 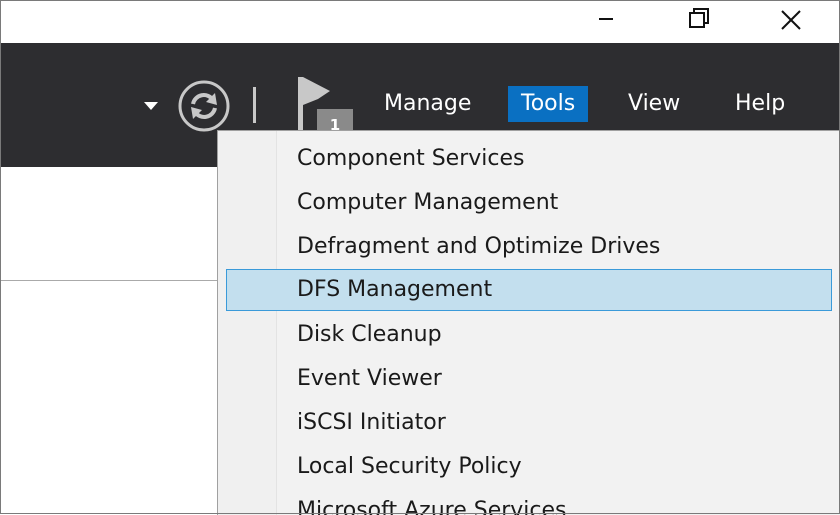 I want to click on minimize-button, so click(x=605, y=20).